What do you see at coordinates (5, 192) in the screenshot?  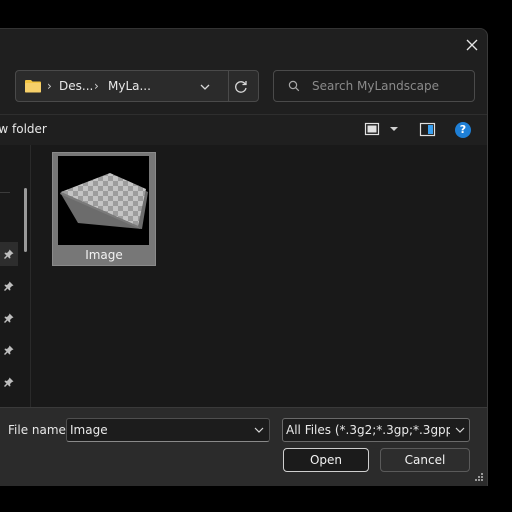 I see `nav-divider` at bounding box center [5, 192].